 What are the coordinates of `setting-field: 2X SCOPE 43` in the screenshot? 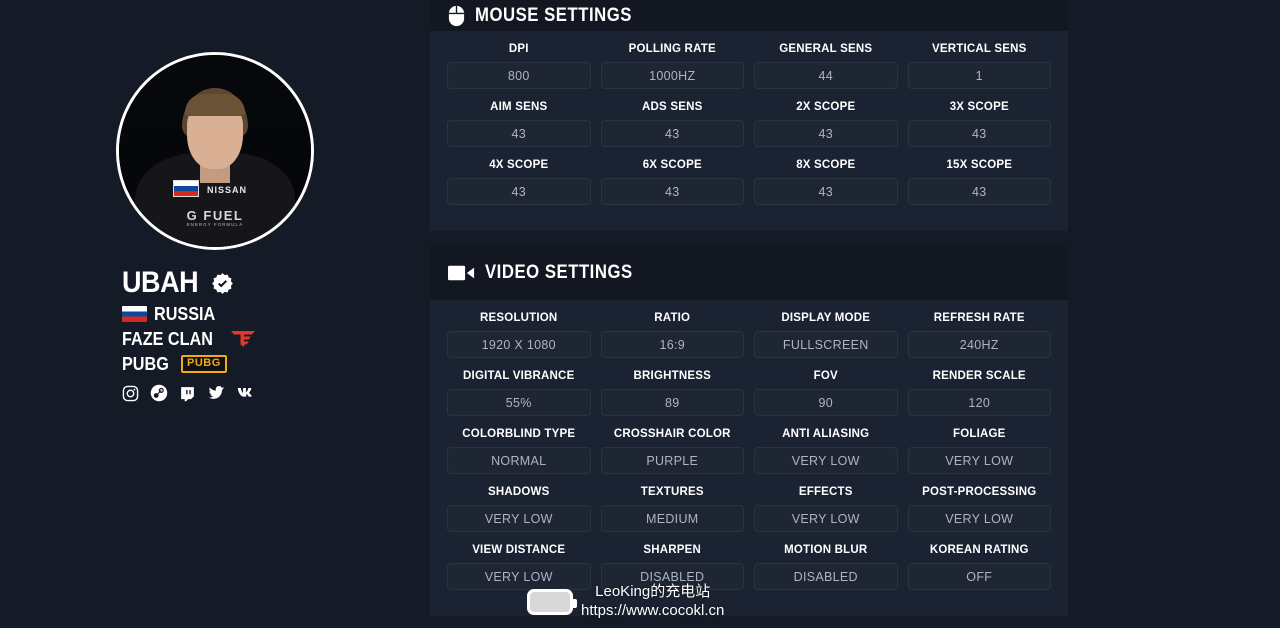 It's located at (826, 124).